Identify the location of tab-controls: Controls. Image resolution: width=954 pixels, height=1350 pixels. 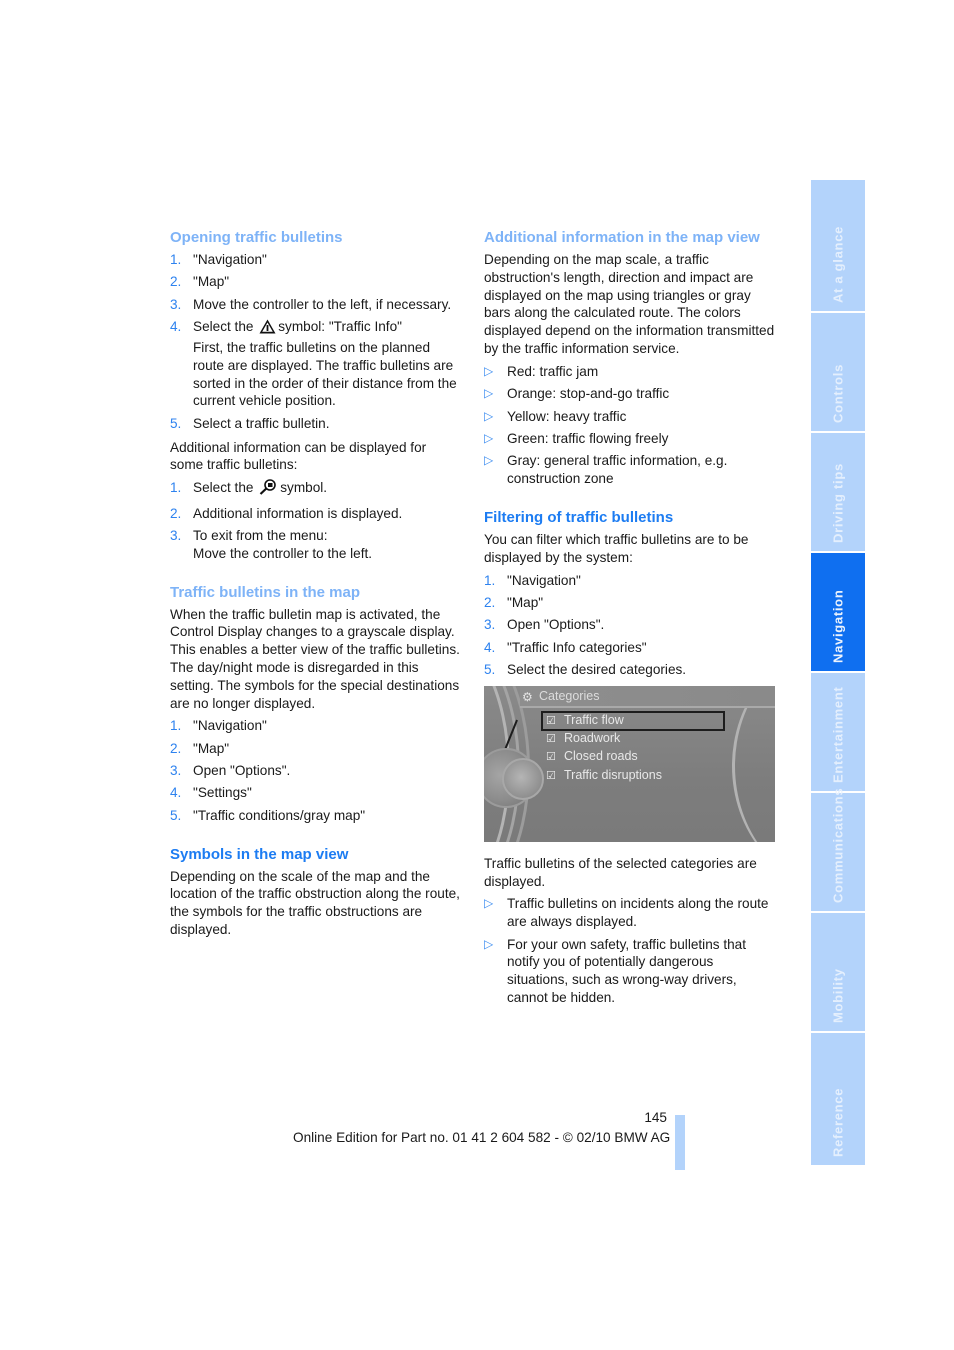
(838, 372).